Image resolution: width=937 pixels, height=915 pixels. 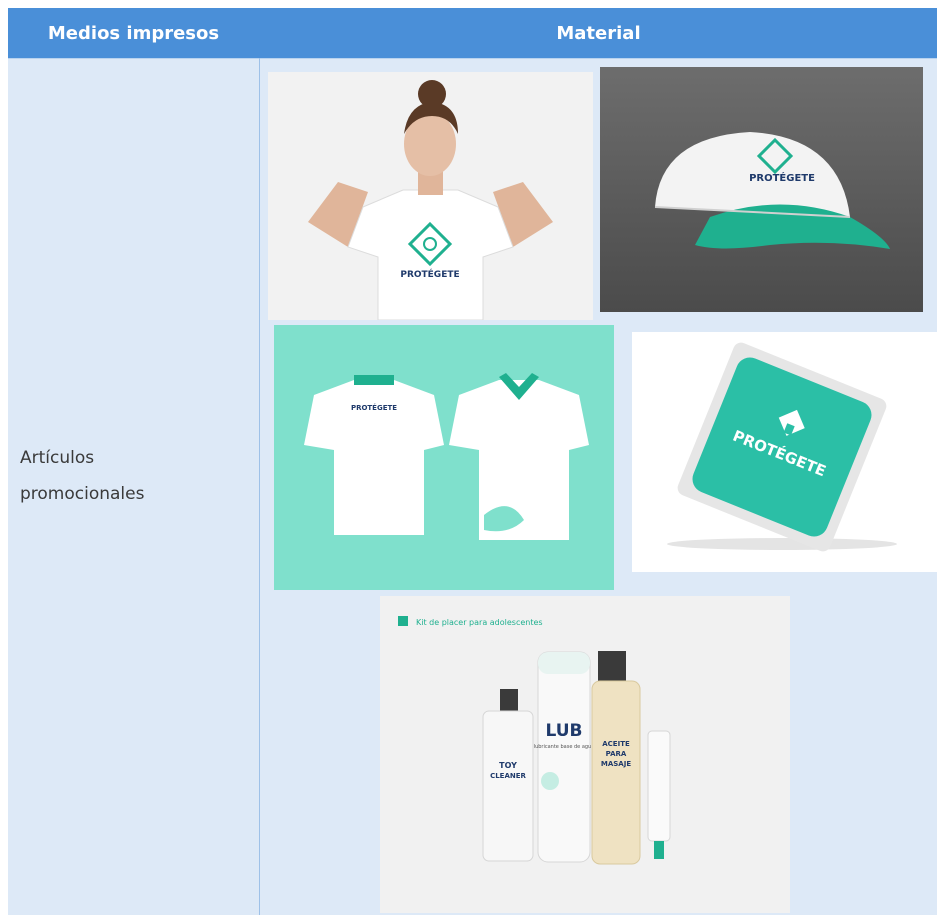 I want to click on row-label-line1: Artículos, so click(x=57, y=458).